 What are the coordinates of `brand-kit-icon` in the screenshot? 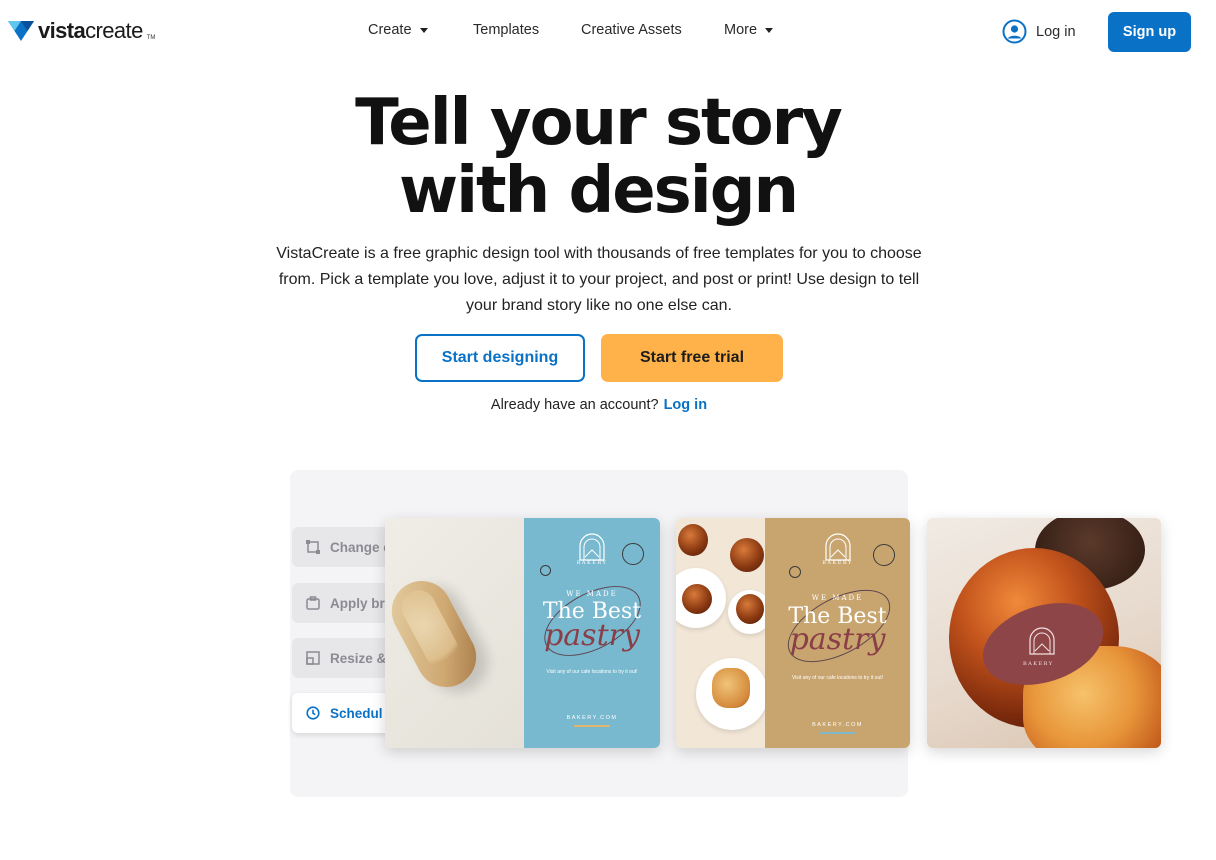 It's located at (313, 603).